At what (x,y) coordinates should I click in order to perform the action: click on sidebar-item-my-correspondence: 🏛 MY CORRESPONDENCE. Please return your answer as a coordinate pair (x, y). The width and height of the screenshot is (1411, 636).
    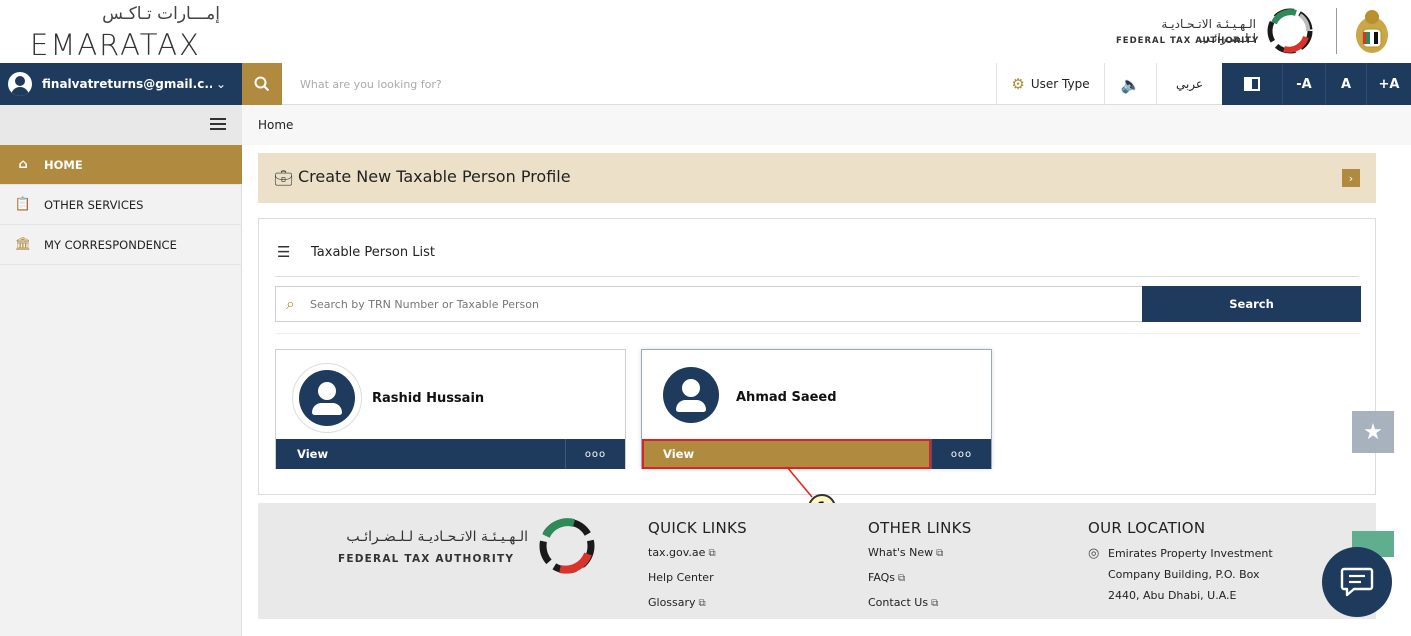
    Looking at the image, I should click on (121, 245).